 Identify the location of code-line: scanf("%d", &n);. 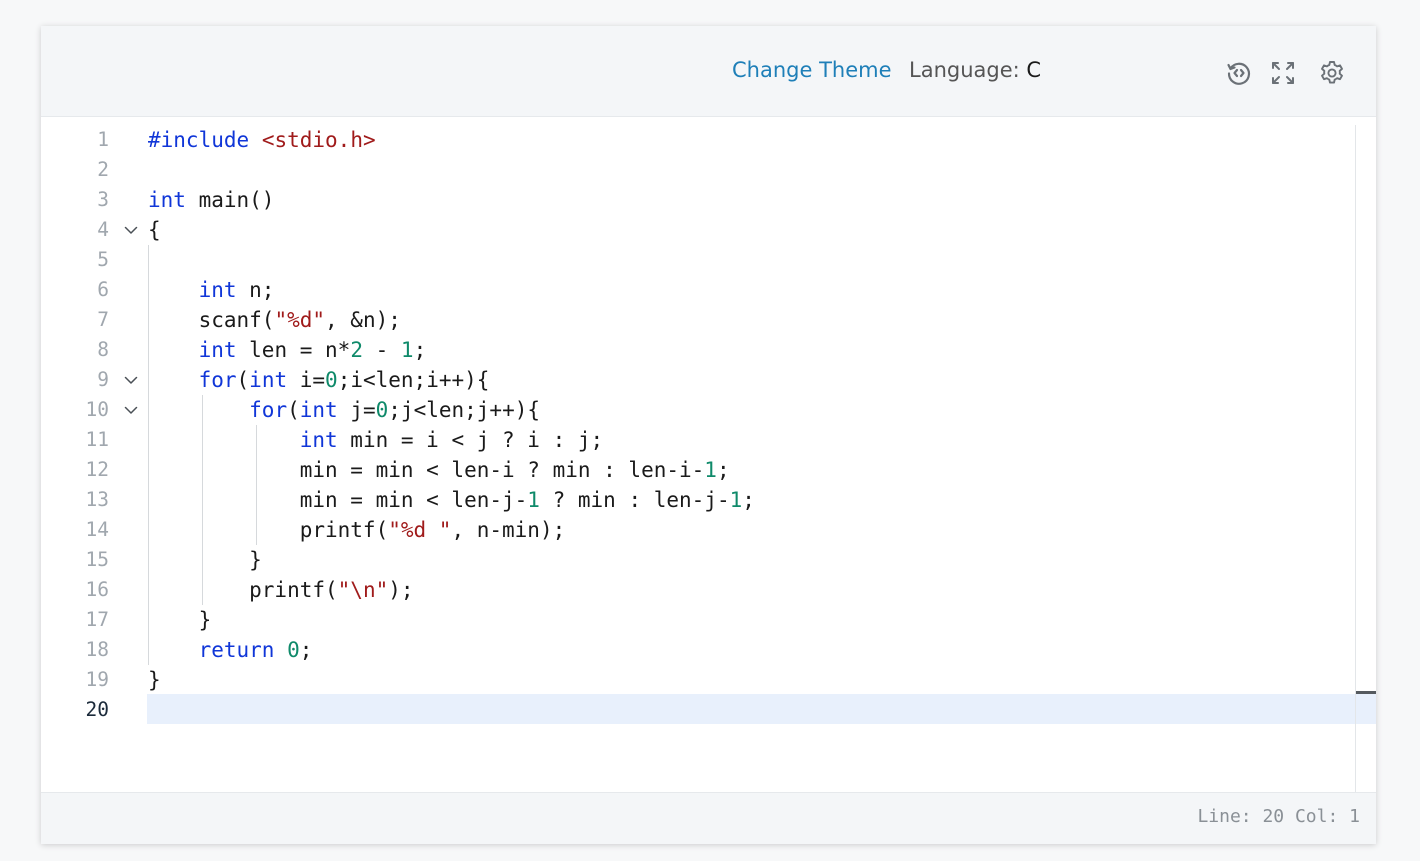
(274, 320).